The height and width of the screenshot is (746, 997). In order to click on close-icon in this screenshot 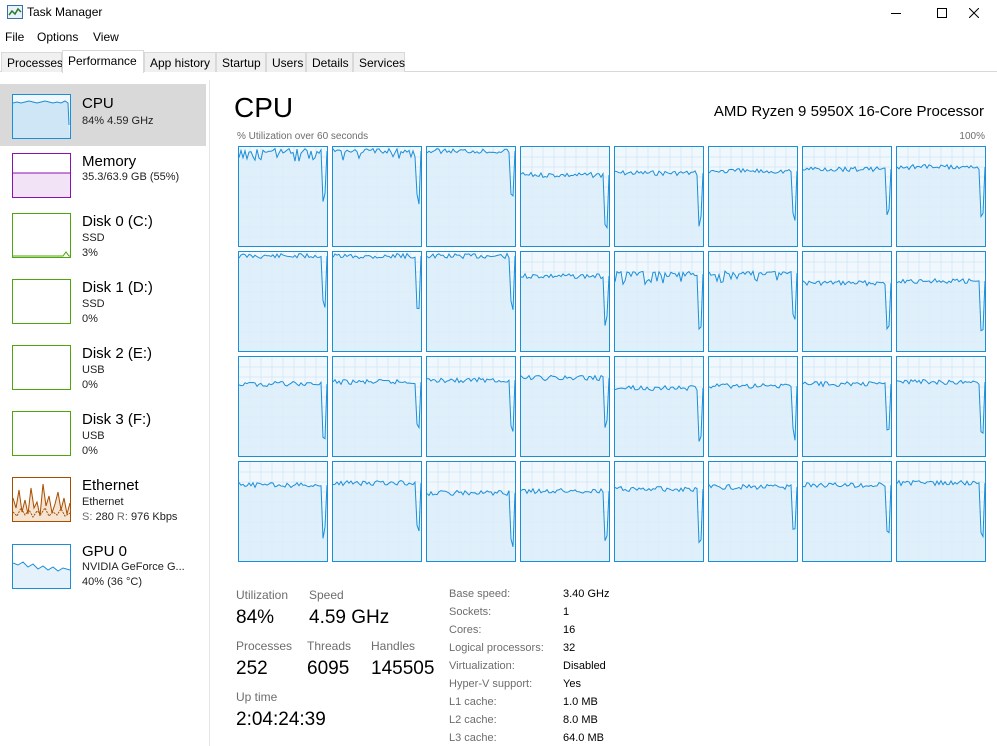, I will do `click(974, 13)`.